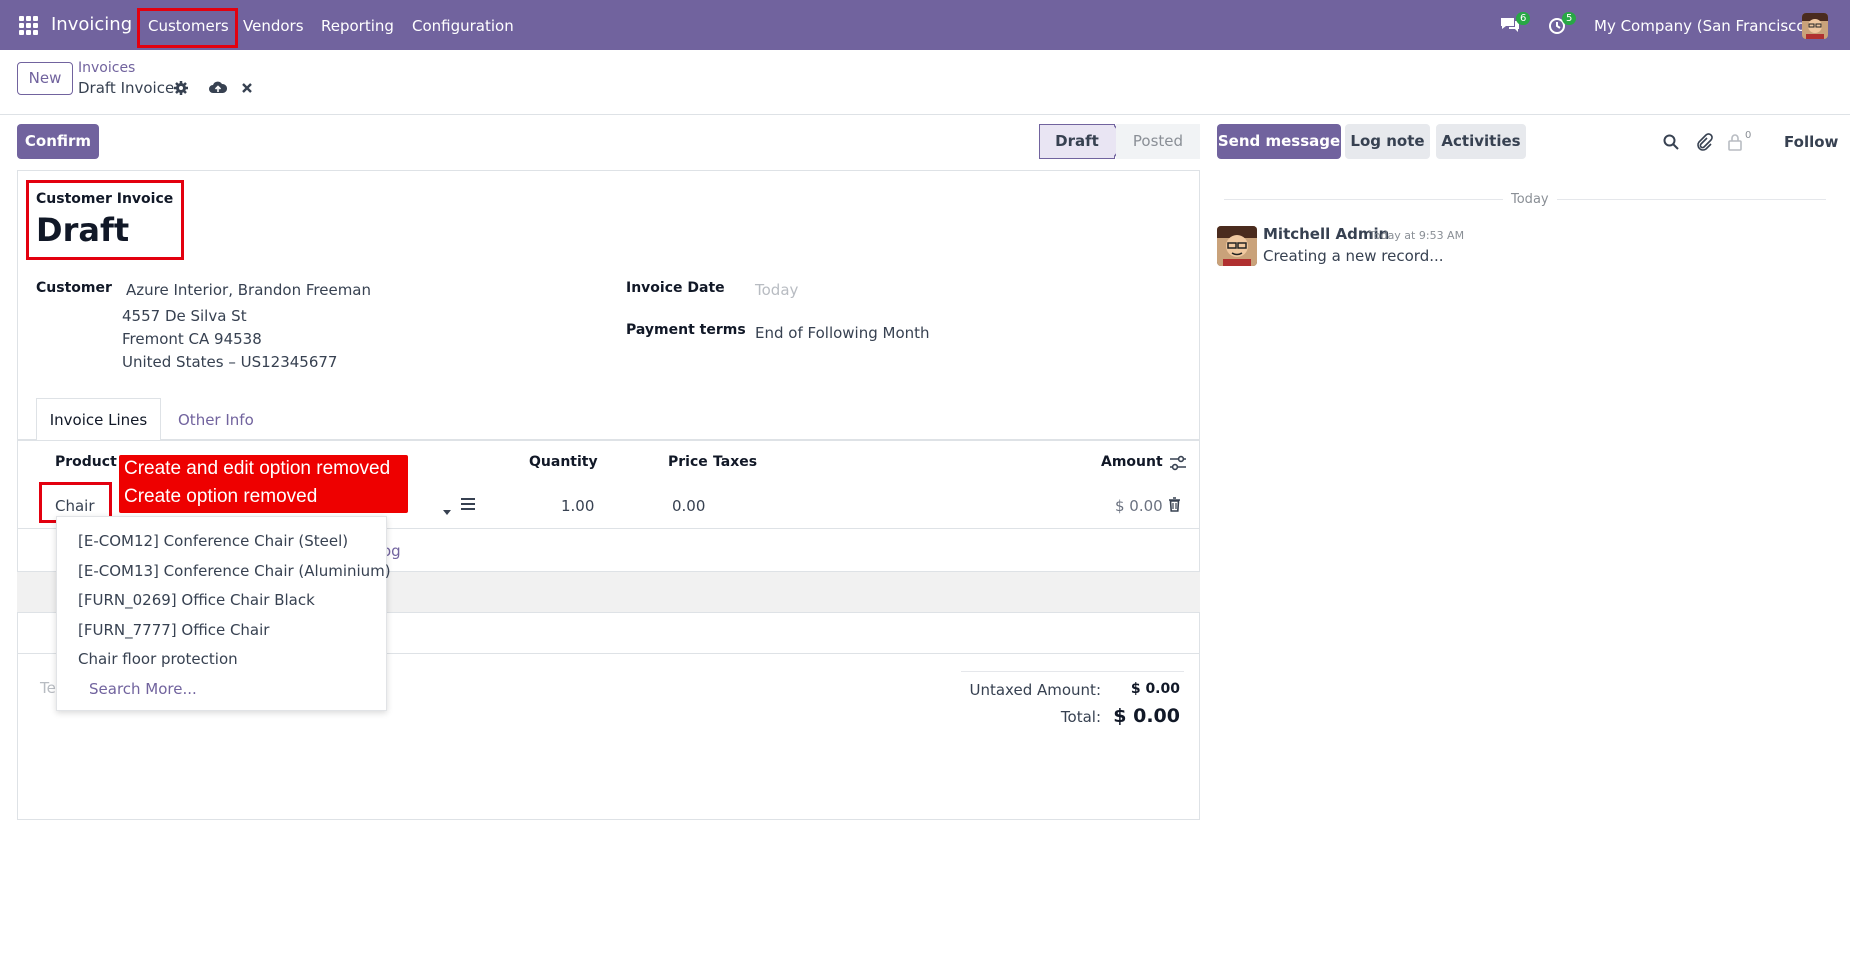 Image resolution: width=1850 pixels, height=968 pixels. Describe the element at coordinates (221, 496) in the screenshot. I see `annotation-line: Create option removed` at that location.